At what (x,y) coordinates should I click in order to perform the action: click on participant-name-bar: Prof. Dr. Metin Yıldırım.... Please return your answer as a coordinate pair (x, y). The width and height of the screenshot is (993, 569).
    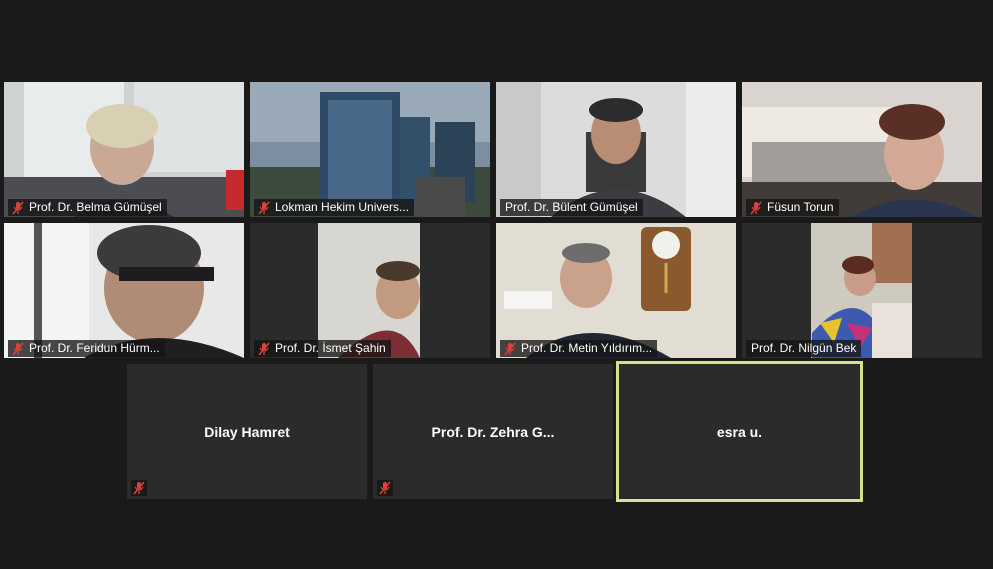
    Looking at the image, I should click on (579, 348).